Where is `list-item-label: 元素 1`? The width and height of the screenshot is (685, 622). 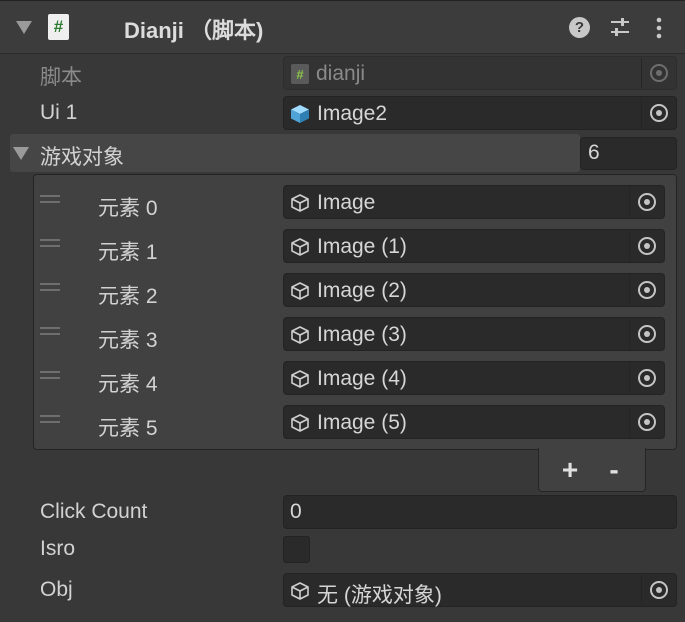
list-item-label: 元素 1 is located at coordinates (128, 252).